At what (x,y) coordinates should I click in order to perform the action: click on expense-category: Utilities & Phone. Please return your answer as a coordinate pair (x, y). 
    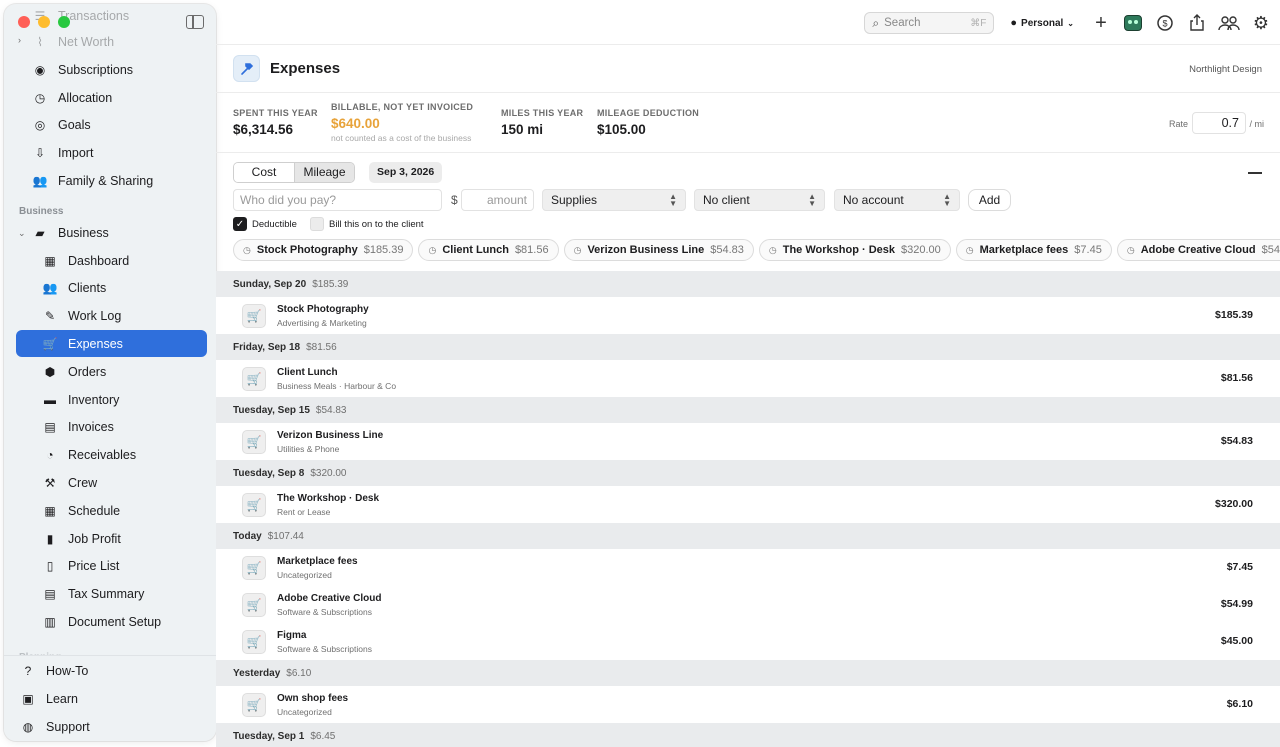
    Looking at the image, I should click on (308, 449).